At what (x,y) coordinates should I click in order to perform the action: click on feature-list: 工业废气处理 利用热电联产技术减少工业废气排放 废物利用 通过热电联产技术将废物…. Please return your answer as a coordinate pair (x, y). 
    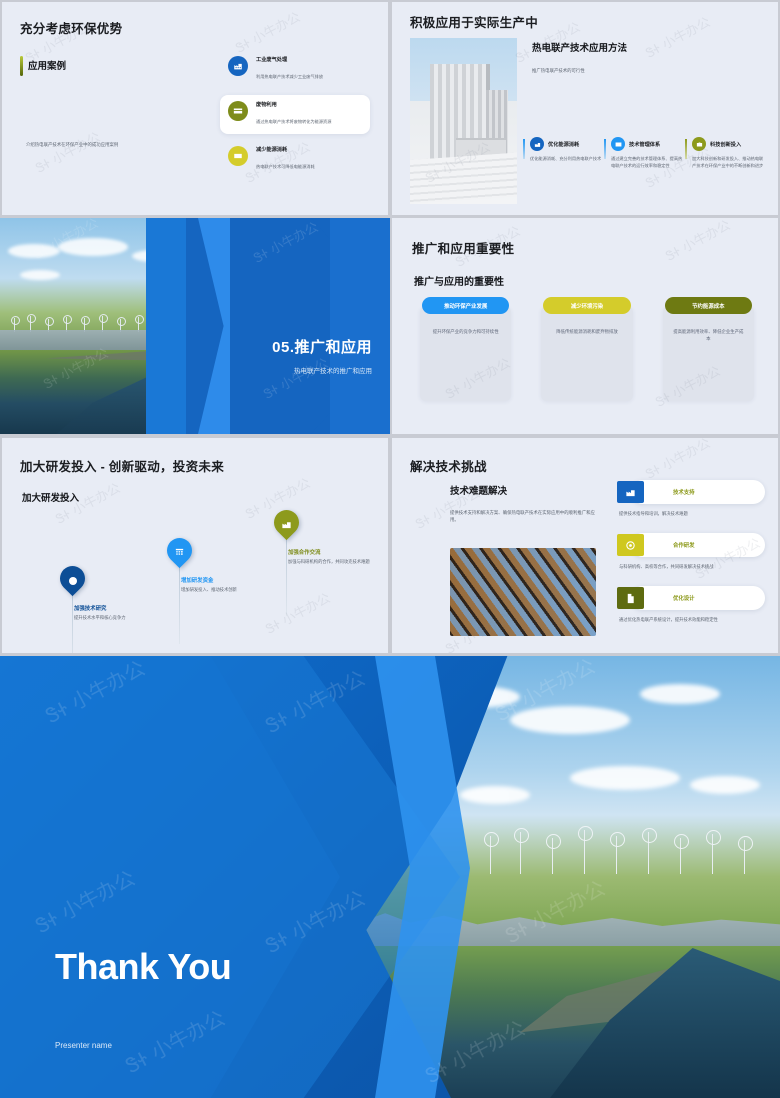
    Looking at the image, I should click on (295, 117).